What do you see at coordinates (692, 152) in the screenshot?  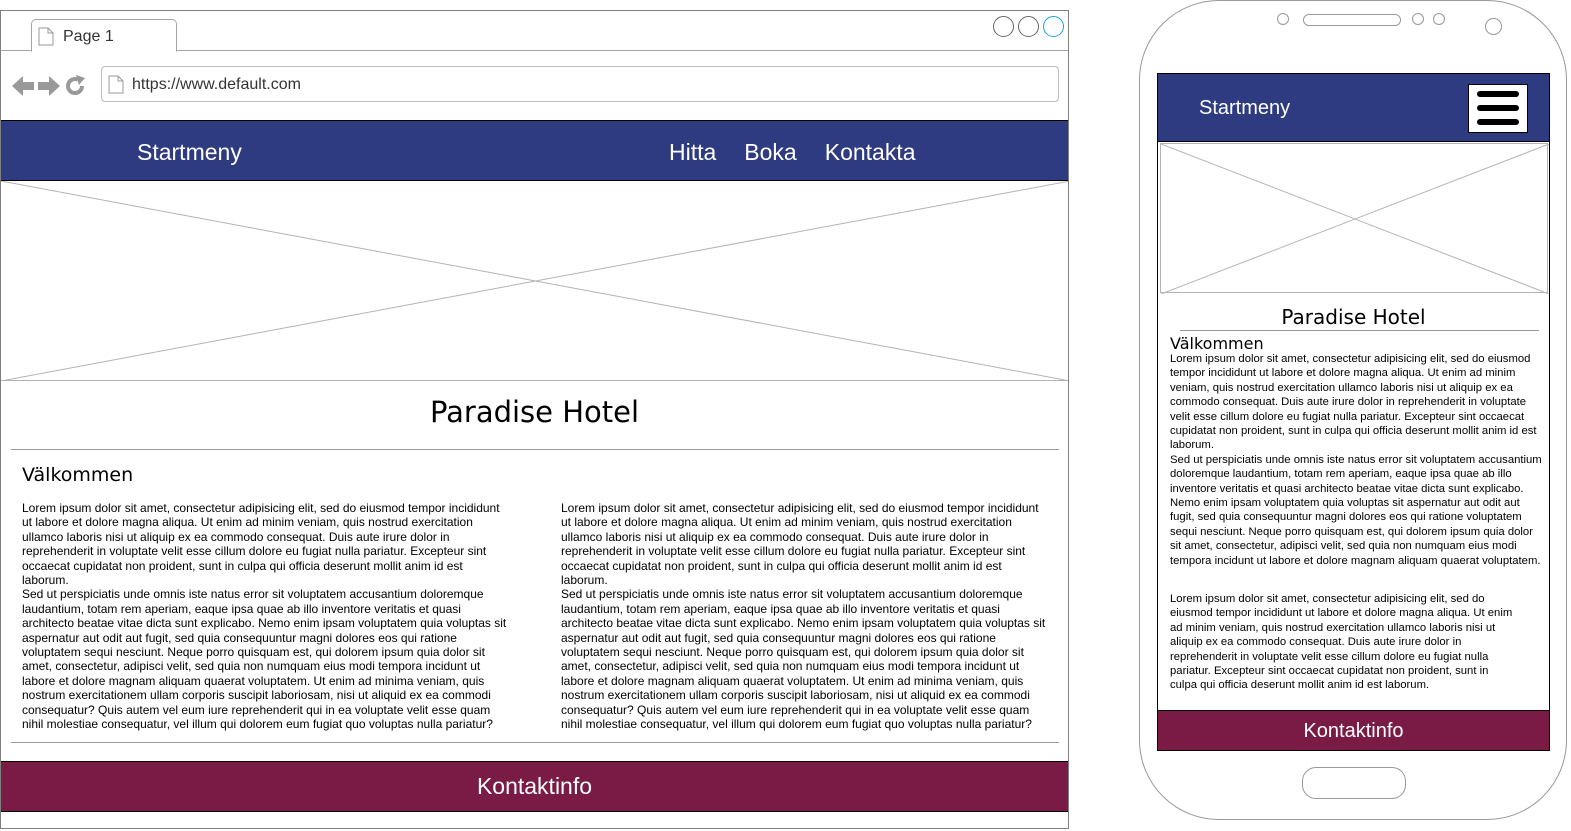 I see `nav-link-hitta: Hitta` at bounding box center [692, 152].